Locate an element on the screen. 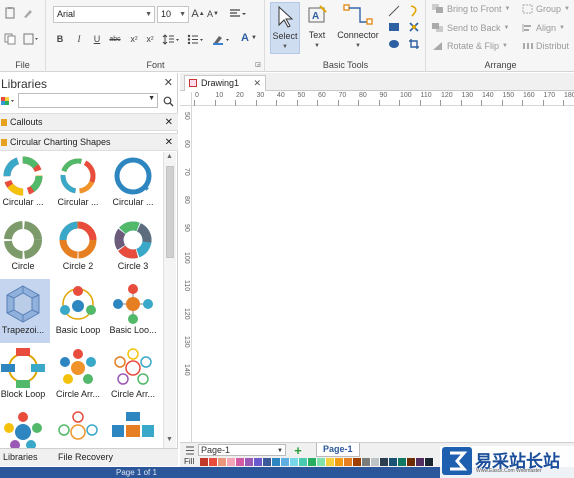  format-painter-icon is located at coordinates (28, 13).